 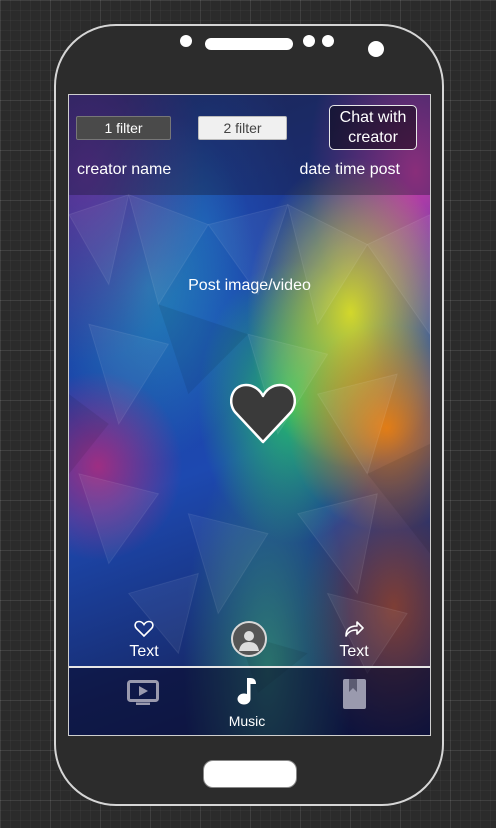 I want to click on filter-one-button: 1 filter, so click(x=123, y=128).